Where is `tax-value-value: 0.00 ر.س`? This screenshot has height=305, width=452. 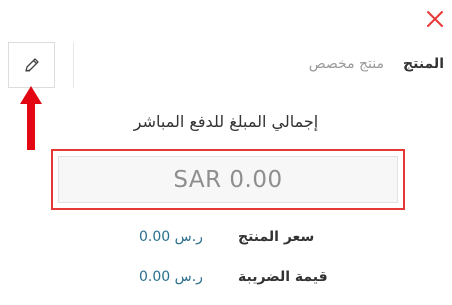 tax-value-value: 0.00 ر.س is located at coordinates (171, 277).